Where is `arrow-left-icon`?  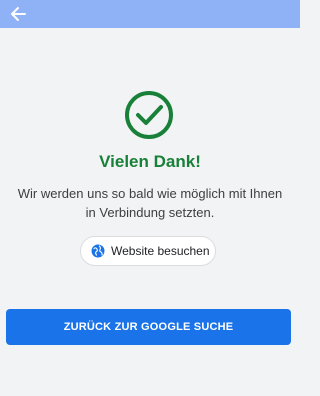
arrow-left-icon is located at coordinates (18, 14).